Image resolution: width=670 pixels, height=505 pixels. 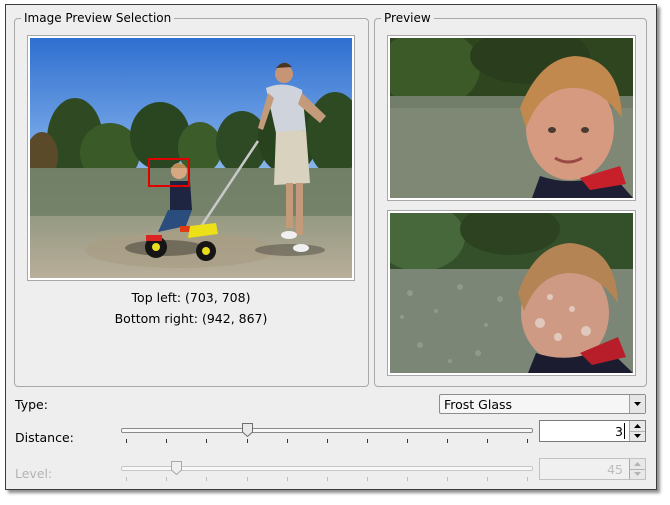 I want to click on level-slider-track, so click(x=327, y=468).